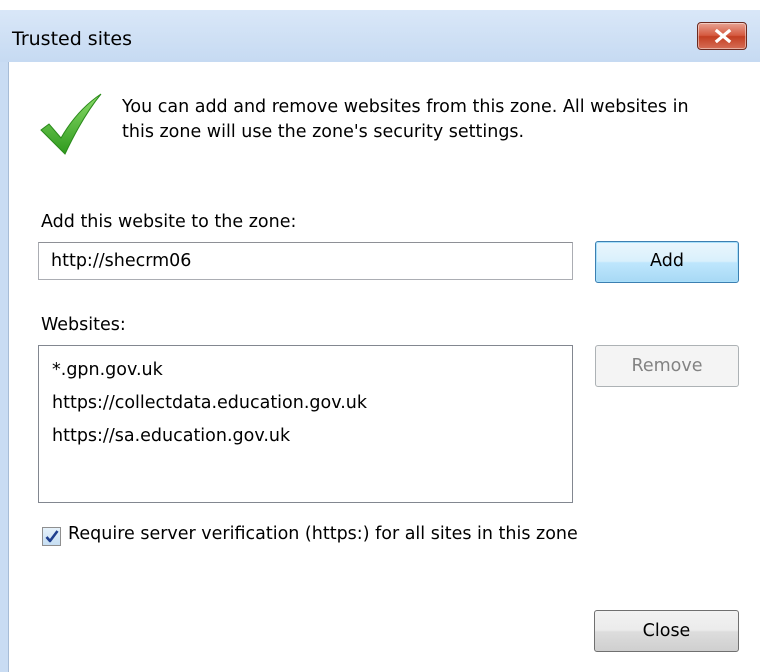 Image resolution: width=760 pixels, height=672 pixels. What do you see at coordinates (305, 370) in the screenshot?
I see `list-item: *.gpn.gov.uk` at bounding box center [305, 370].